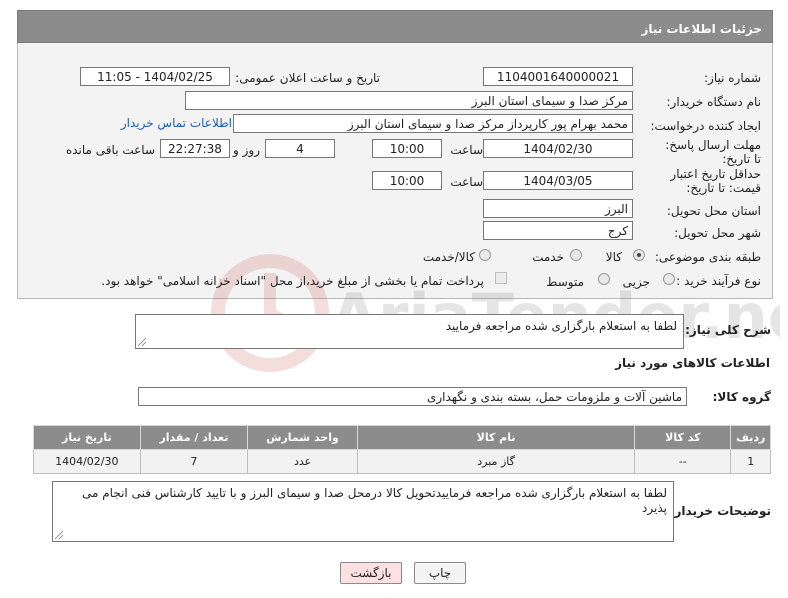  What do you see at coordinates (707, 257) in the screenshot?
I see `category-label: طبقه بندی موضوعی:` at bounding box center [707, 257].